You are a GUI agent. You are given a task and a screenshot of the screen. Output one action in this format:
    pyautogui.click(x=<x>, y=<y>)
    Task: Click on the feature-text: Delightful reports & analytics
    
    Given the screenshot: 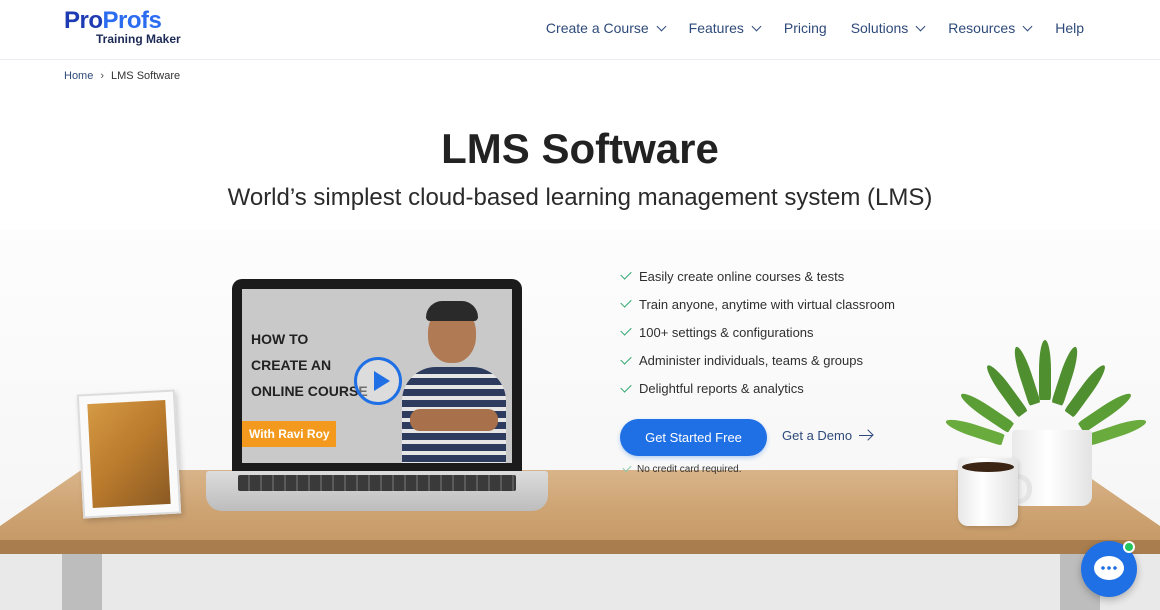 What is the action you would take?
    pyautogui.click(x=721, y=389)
    